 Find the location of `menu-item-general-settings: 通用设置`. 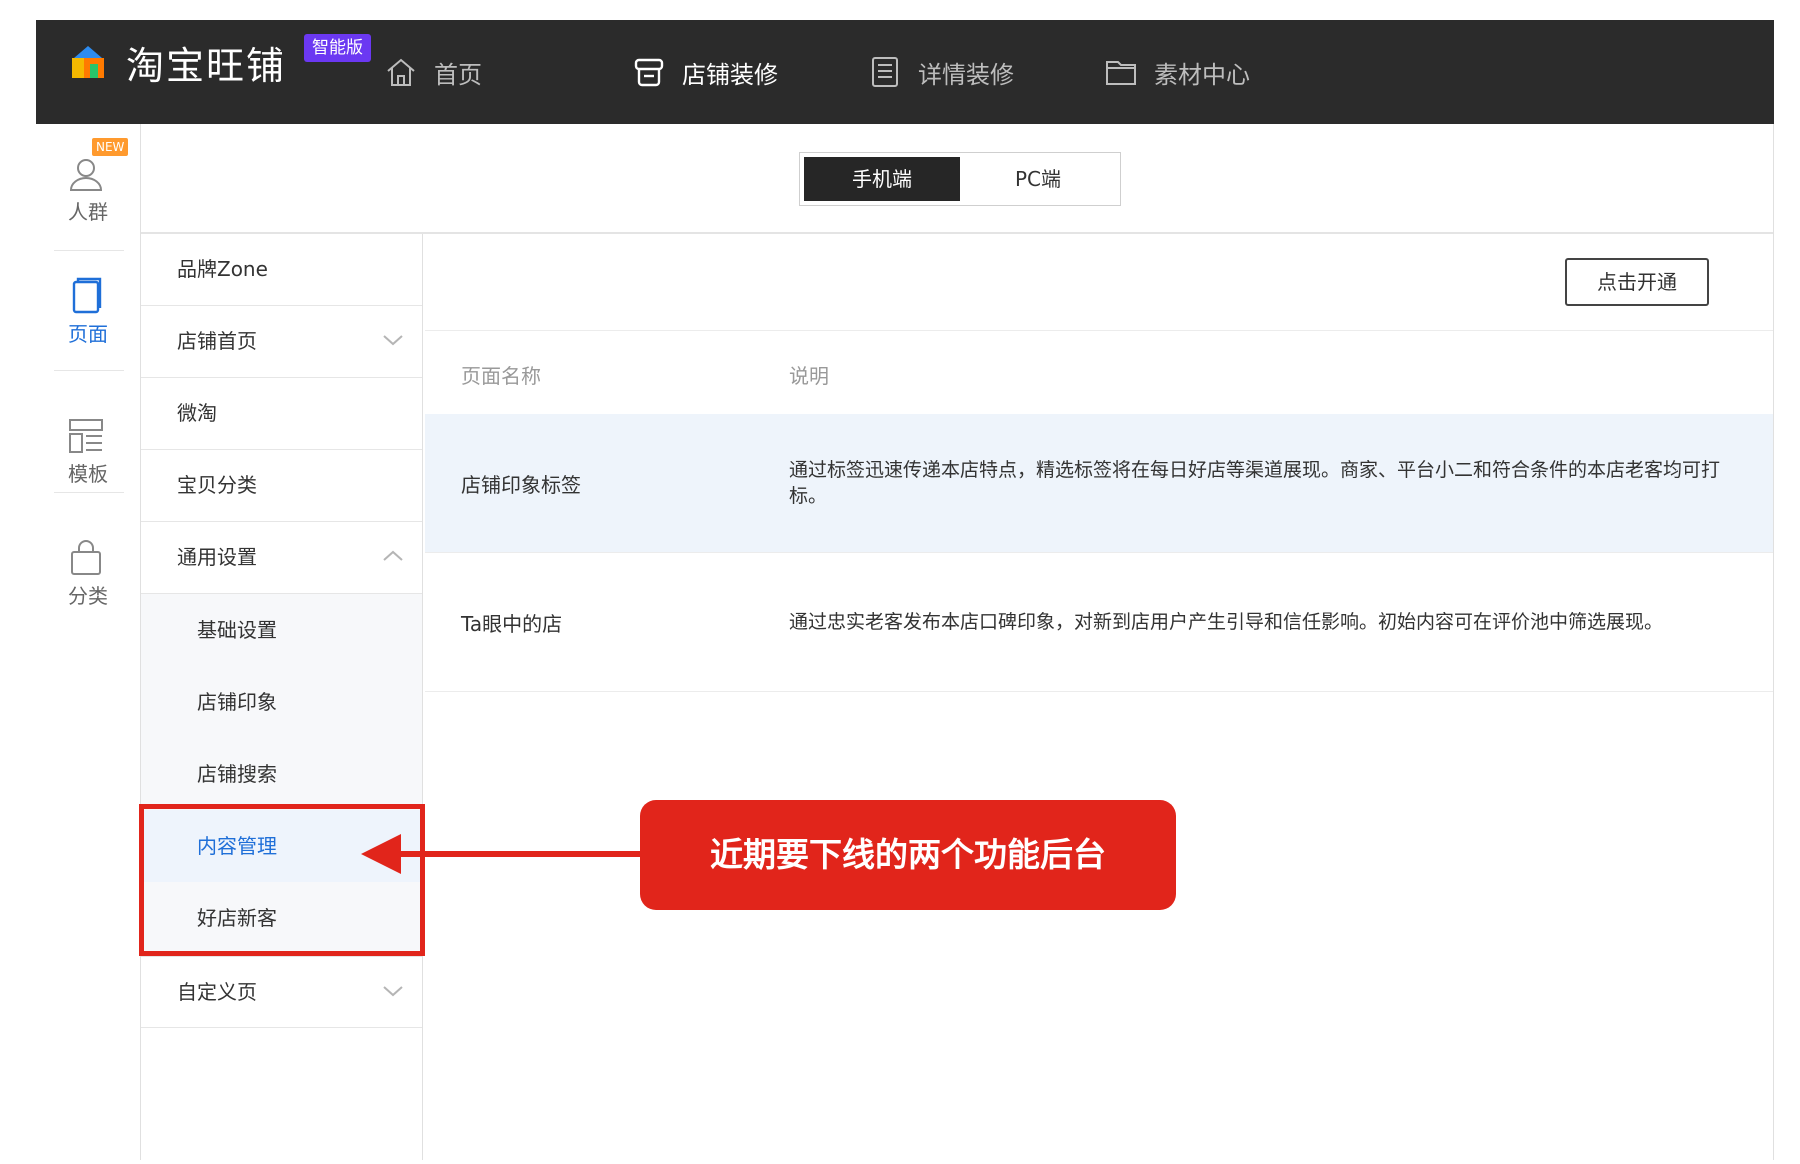

menu-item-general-settings: 通用设置 is located at coordinates (281, 558).